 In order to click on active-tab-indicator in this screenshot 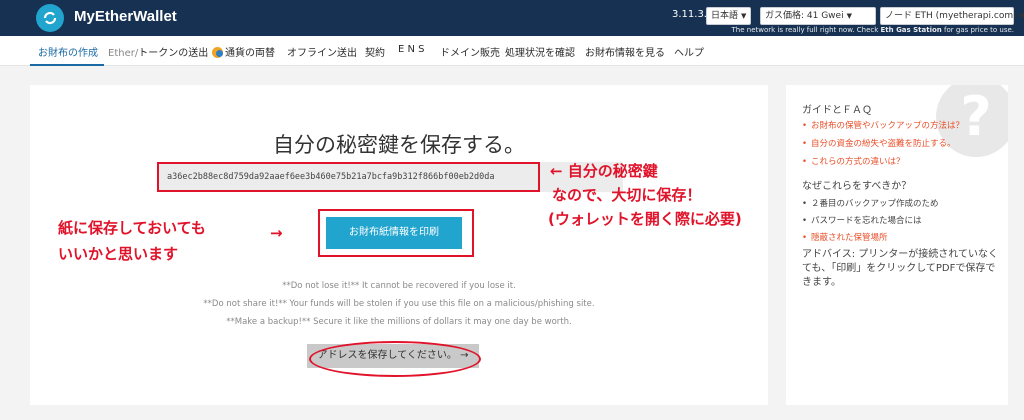, I will do `click(67, 65)`.